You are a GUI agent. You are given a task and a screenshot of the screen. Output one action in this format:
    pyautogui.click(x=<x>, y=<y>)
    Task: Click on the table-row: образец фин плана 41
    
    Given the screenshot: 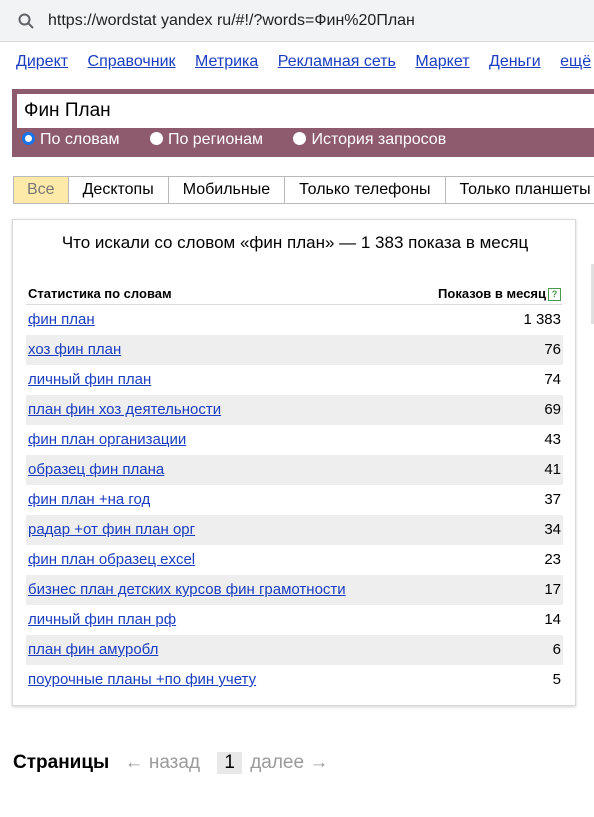 What is the action you would take?
    pyautogui.click(x=294, y=470)
    